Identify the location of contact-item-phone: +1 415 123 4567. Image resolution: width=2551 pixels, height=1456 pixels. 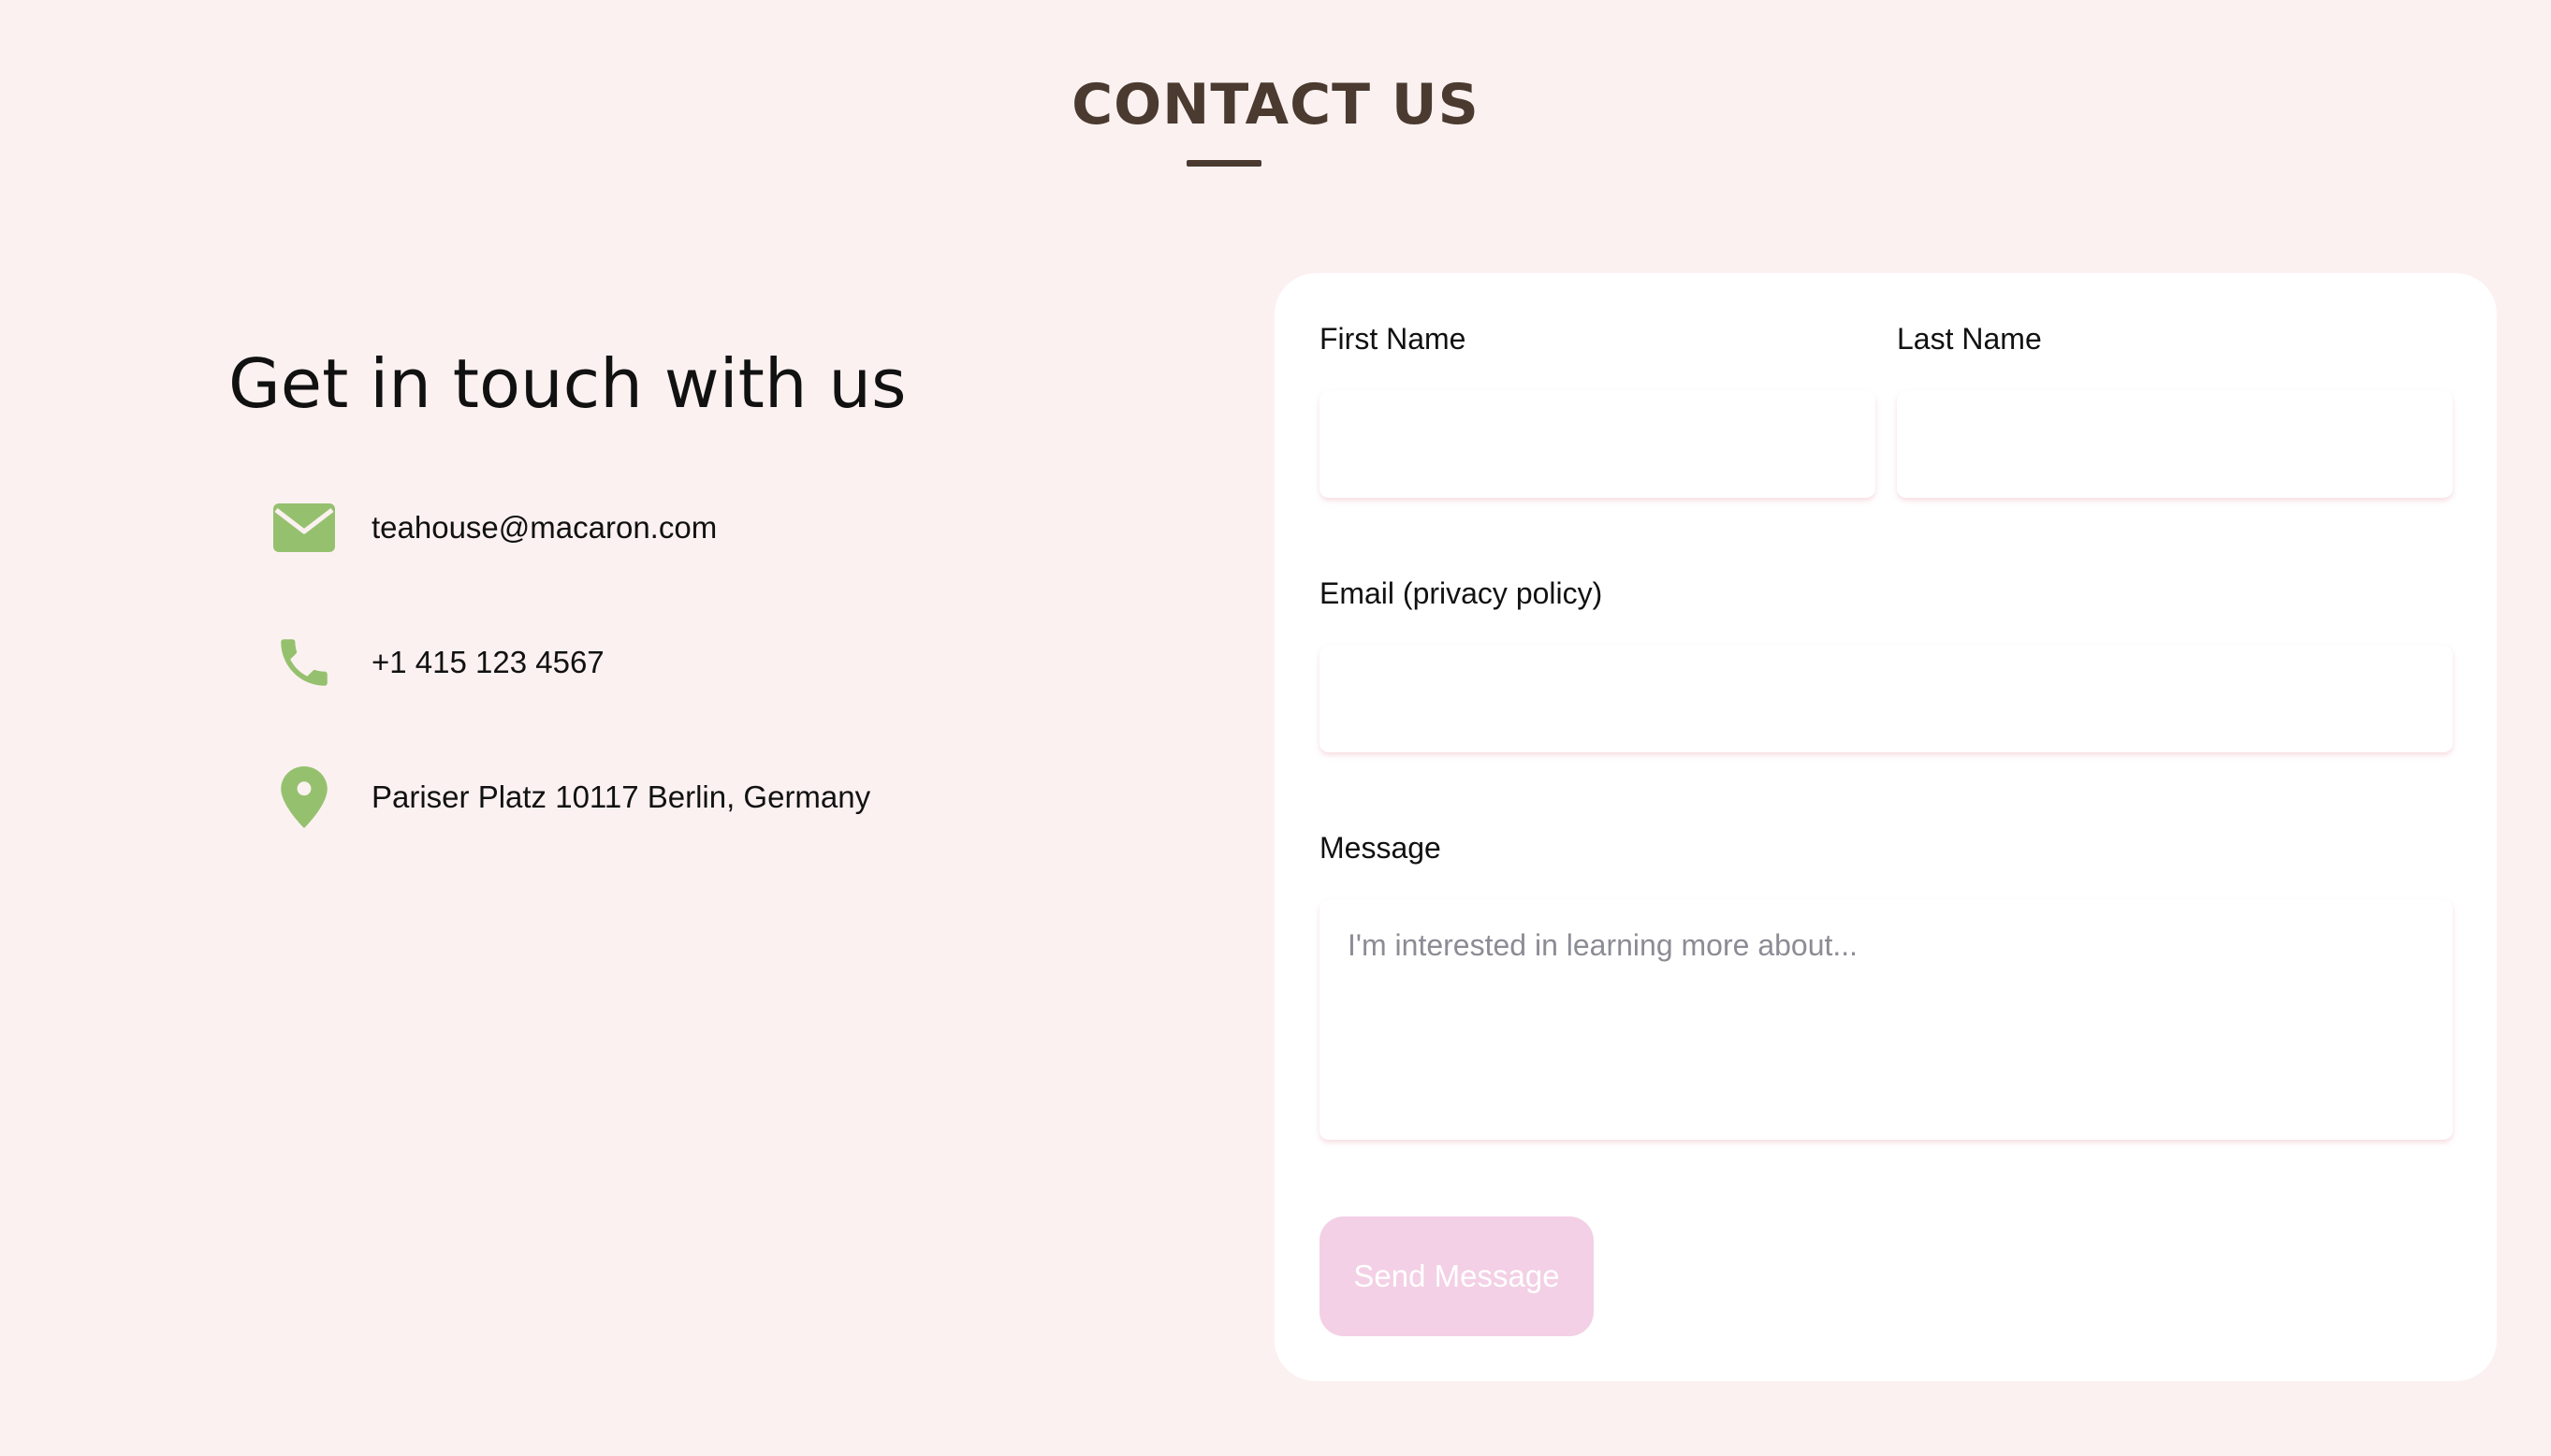
(438, 662).